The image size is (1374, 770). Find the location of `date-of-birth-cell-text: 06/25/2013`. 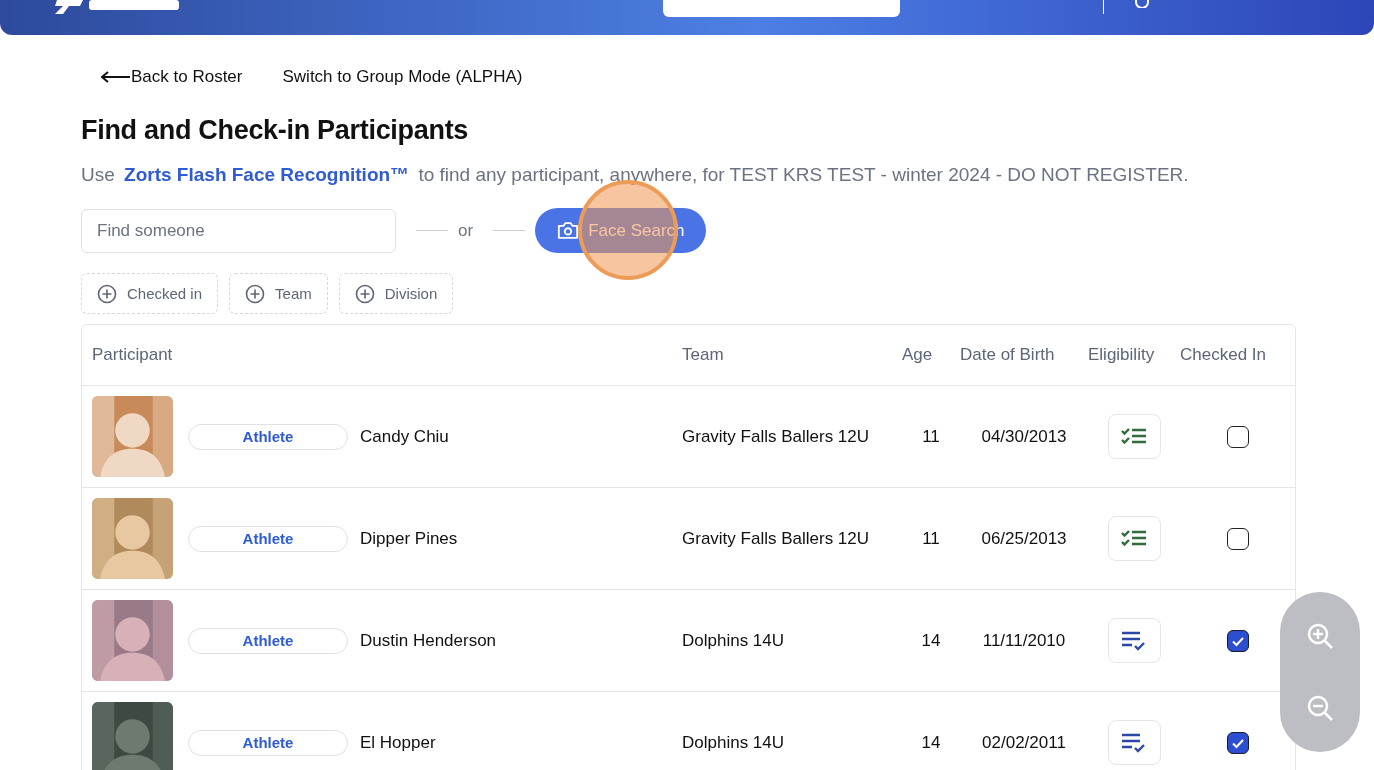

date-of-birth-cell-text: 06/25/2013 is located at coordinates (1024, 538).